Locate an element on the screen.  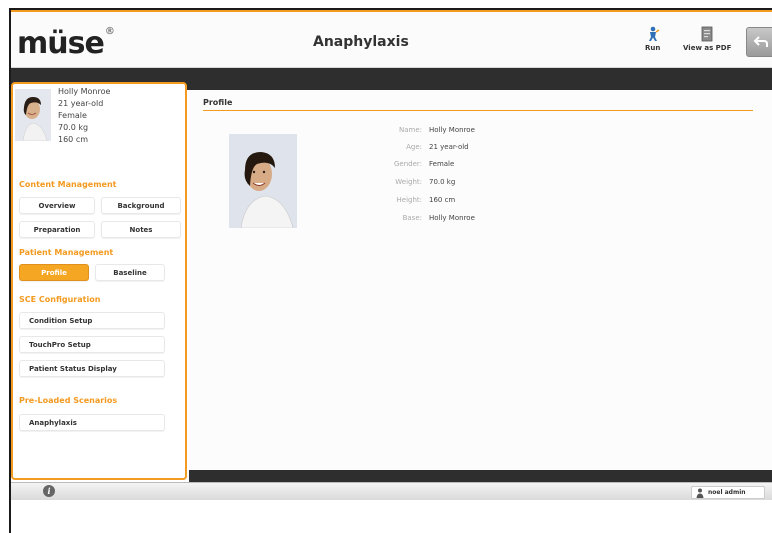
patient-management-title: Patient Management is located at coordinates (66, 252).